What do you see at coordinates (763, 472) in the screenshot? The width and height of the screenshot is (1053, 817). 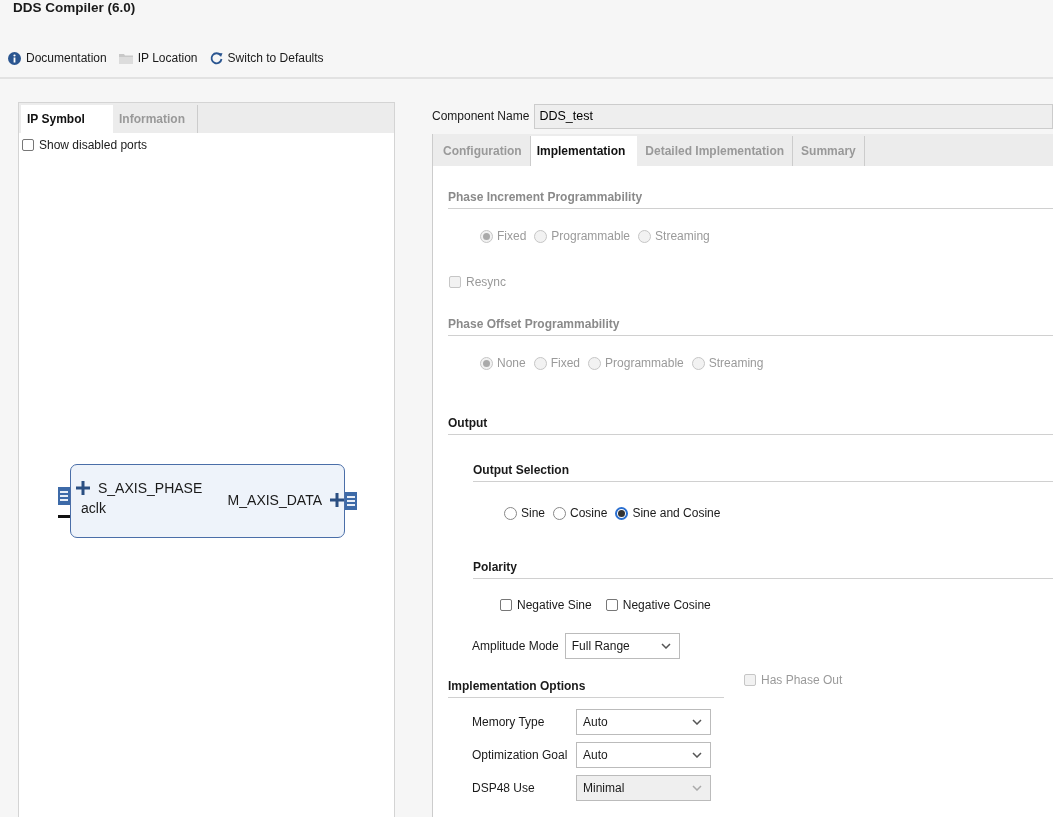 I see `section-title: Output Selection` at bounding box center [763, 472].